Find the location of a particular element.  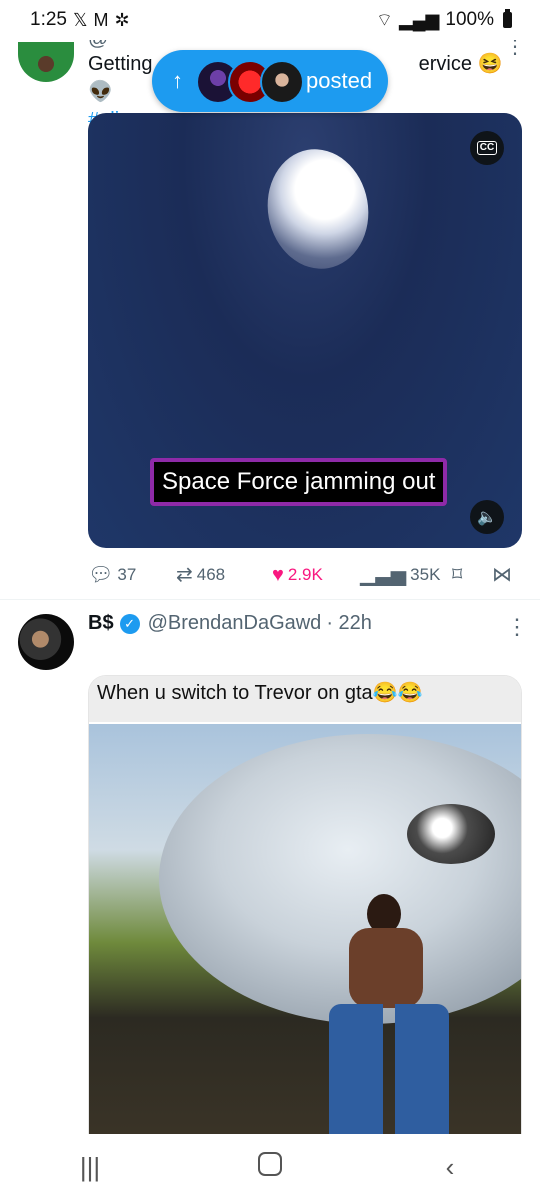

home-button is located at coordinates (270, 1167).